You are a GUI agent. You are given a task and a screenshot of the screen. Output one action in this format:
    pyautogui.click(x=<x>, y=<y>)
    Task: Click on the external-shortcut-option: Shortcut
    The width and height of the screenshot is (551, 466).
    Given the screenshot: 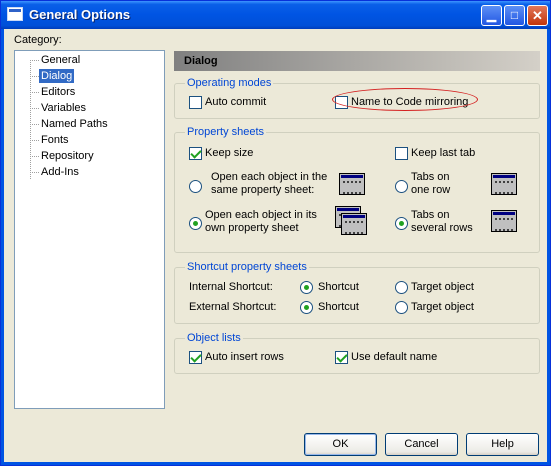 What is the action you would take?
    pyautogui.click(x=338, y=307)
    